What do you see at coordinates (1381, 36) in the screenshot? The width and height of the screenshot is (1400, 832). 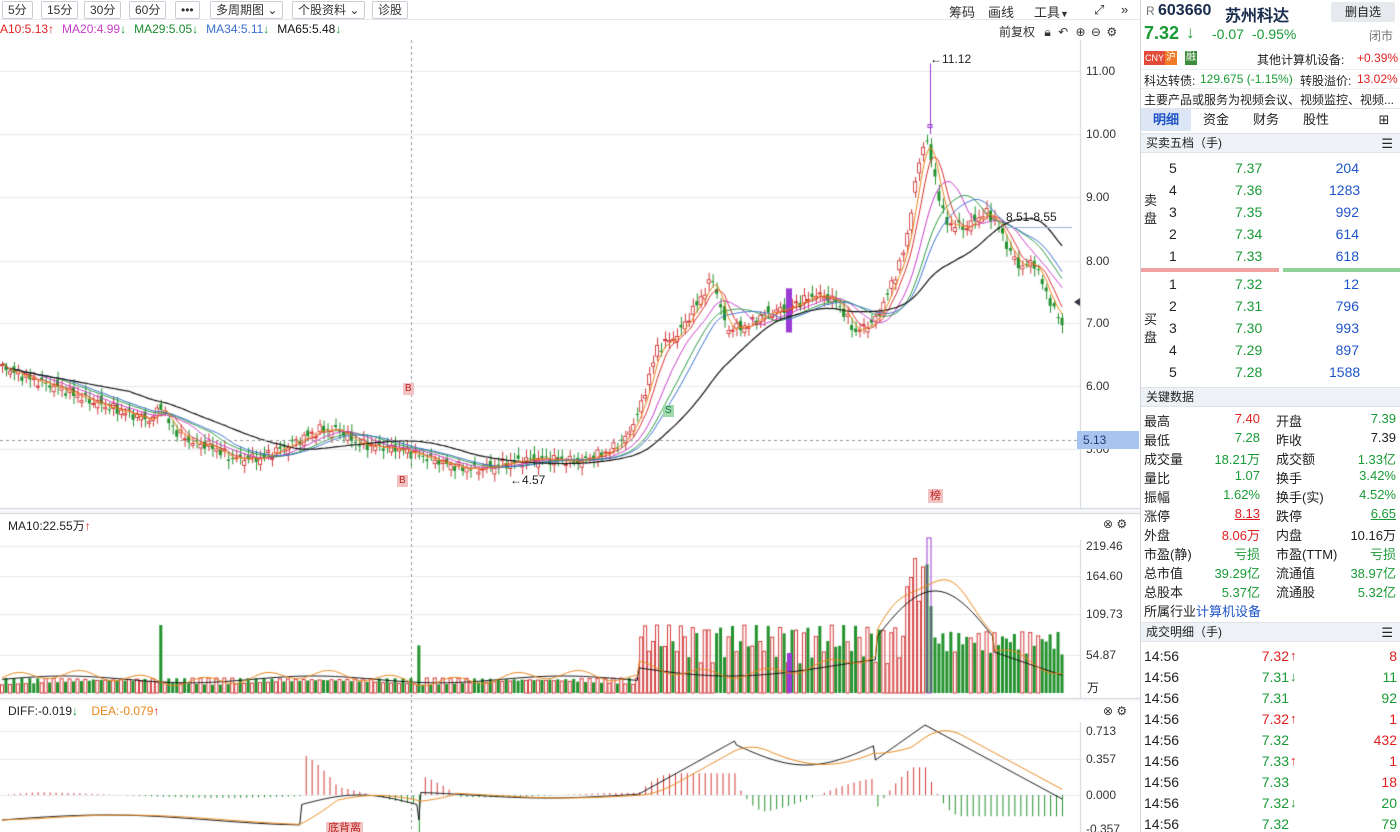 I see `market-status: 闭市` at bounding box center [1381, 36].